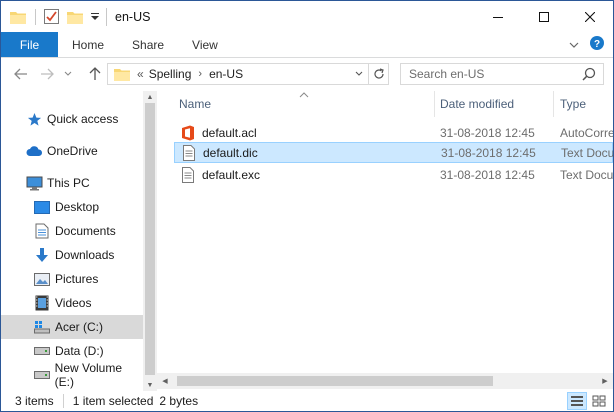 The width and height of the screenshot is (614, 412). Describe the element at coordinates (573, 104) in the screenshot. I see `column-type: Type` at that location.